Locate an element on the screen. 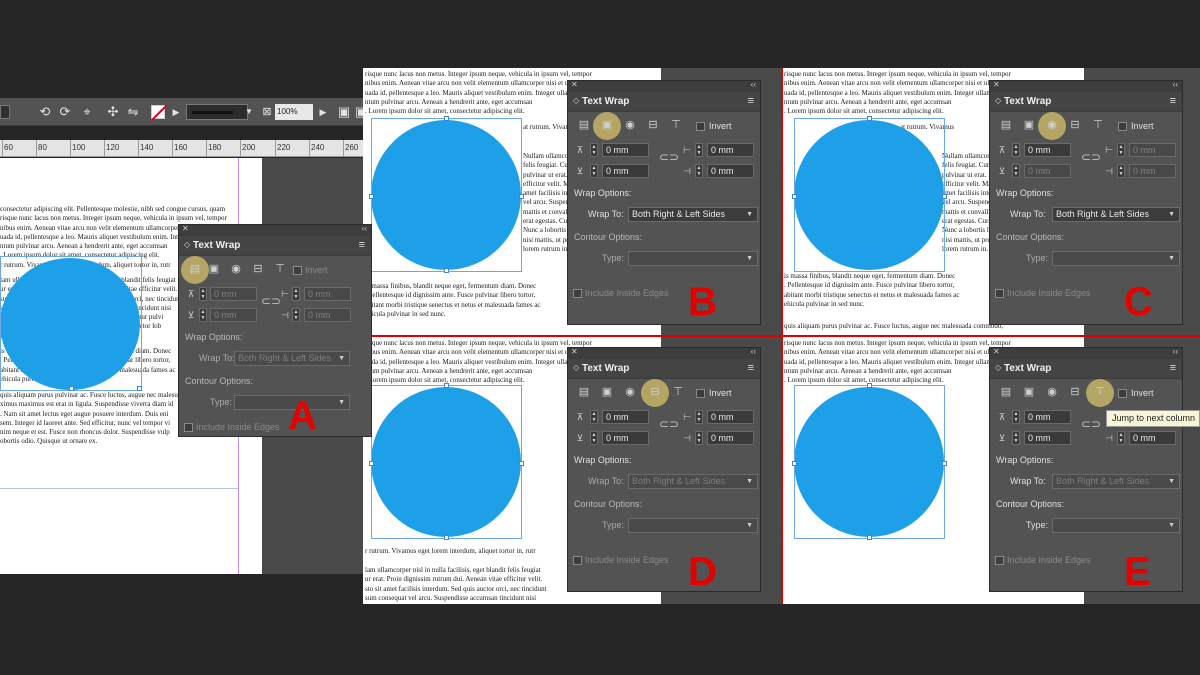 This screenshot has height=675, width=1200. dropdown-stub is located at coordinates (5, 112).